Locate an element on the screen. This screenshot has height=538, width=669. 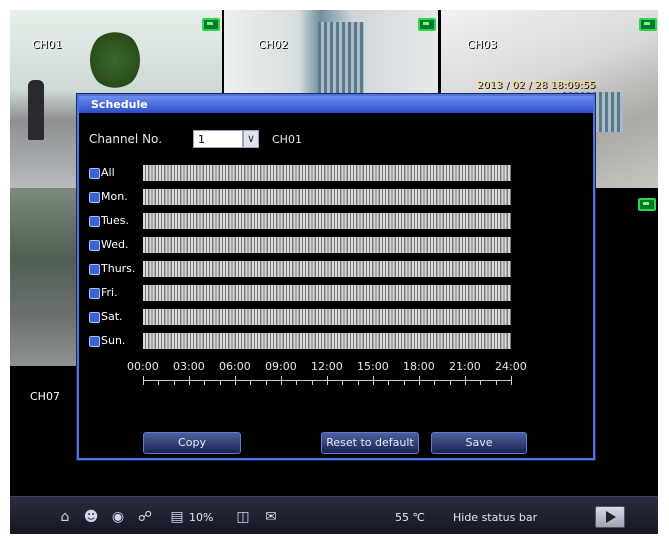
mail-icon: ✉ is located at coordinates (271, 517).